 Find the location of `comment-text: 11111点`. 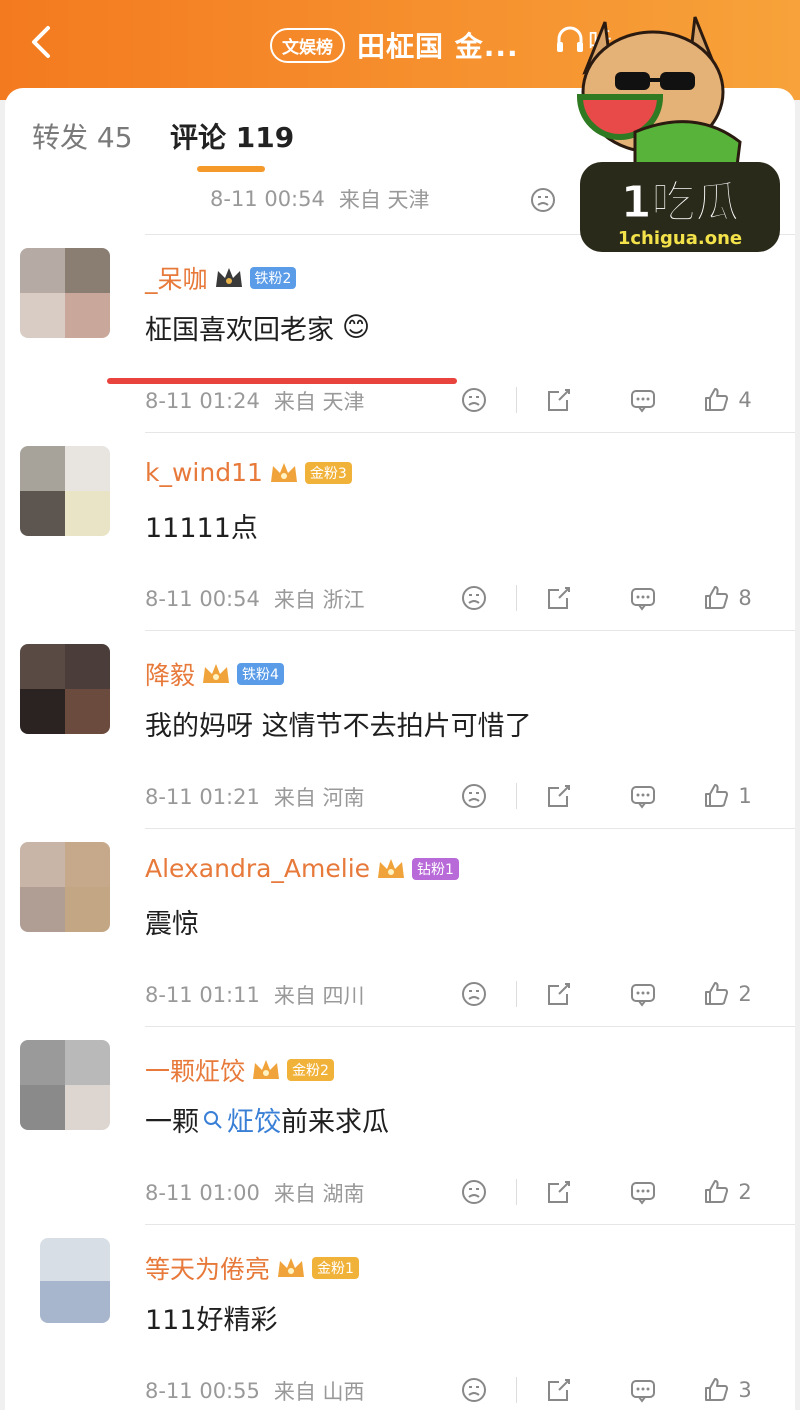

comment-text: 11111点 is located at coordinates (201, 525).